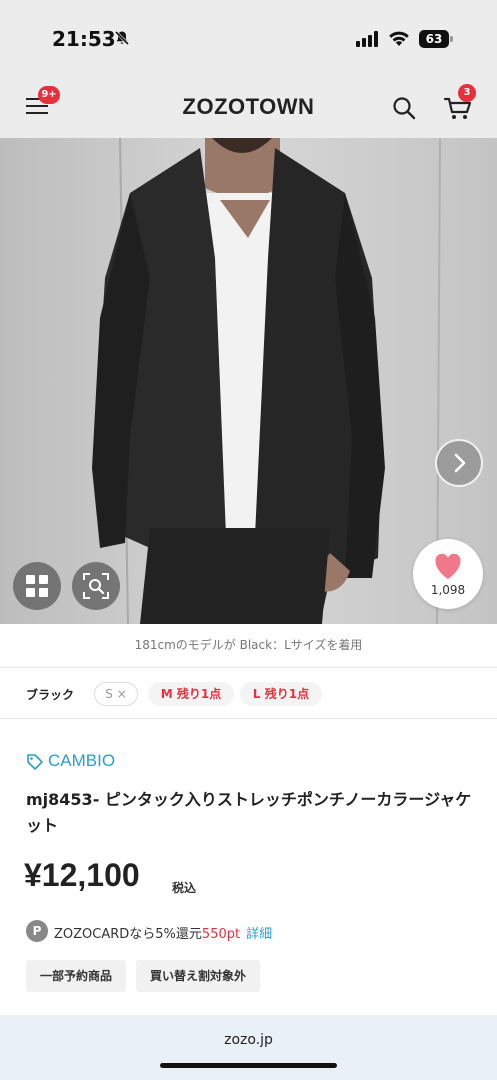 The width and height of the screenshot is (497, 1080). Describe the element at coordinates (448, 566) in the screenshot. I see `heart-icon` at that location.